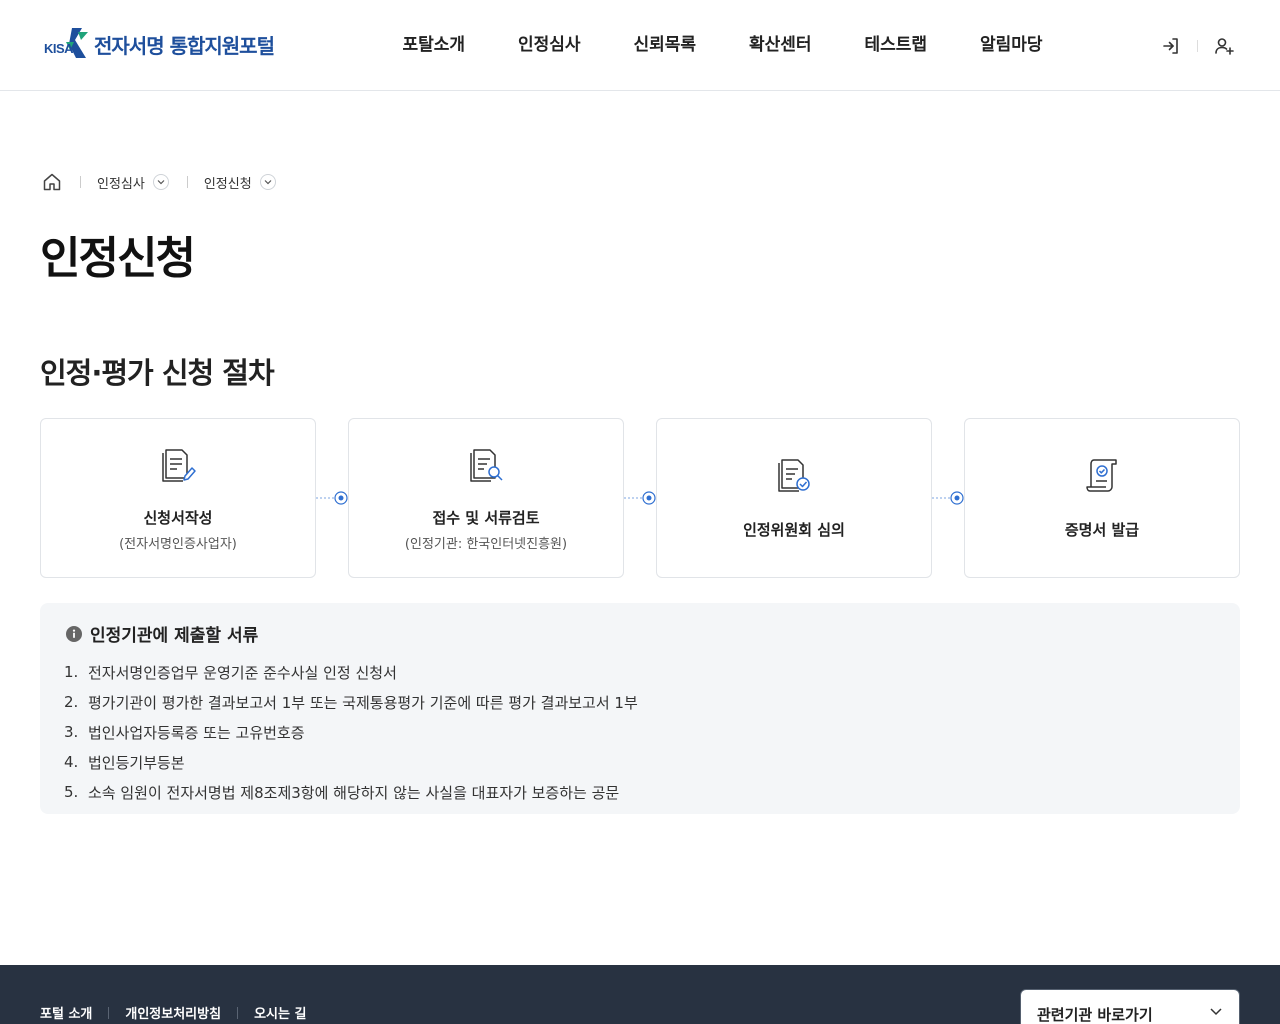 Image resolution: width=1280 pixels, height=1024 pixels. Describe the element at coordinates (434, 42) in the screenshot. I see `nav-portal-intro: 포탈소개` at that location.